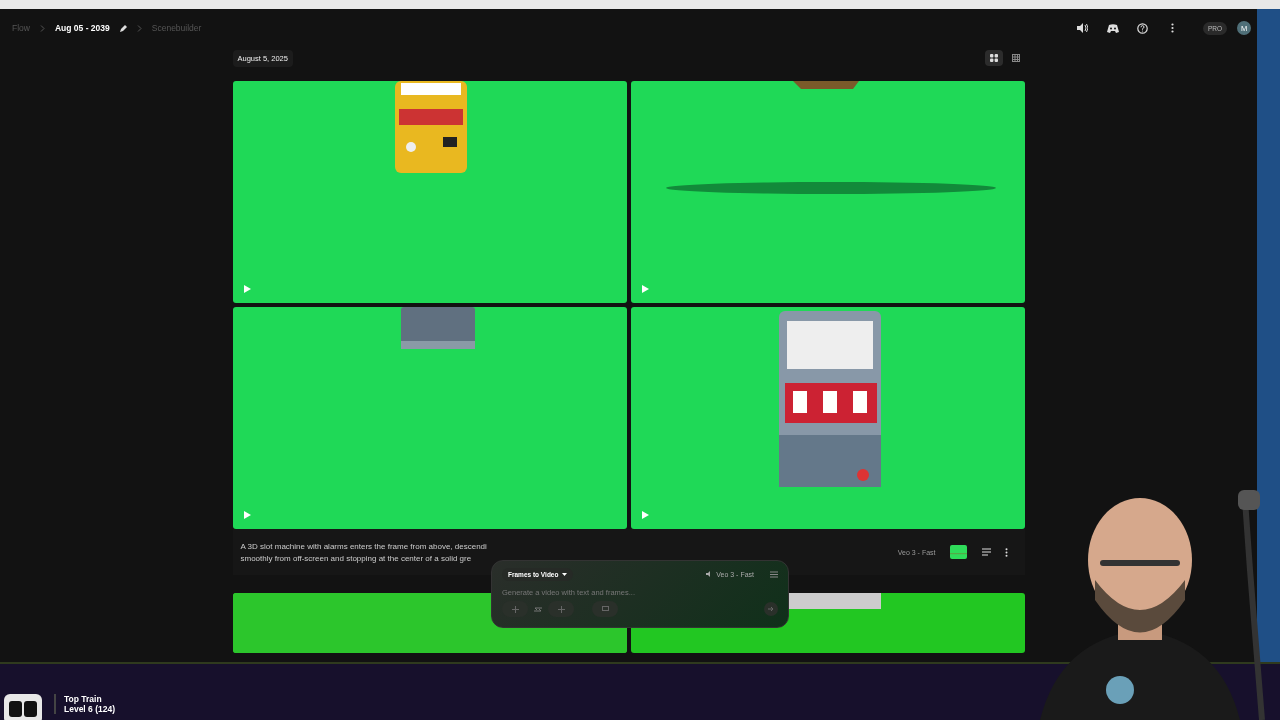 Image resolution: width=1280 pixels, height=720 pixels. What do you see at coordinates (123, 28) in the screenshot?
I see `pencil-icon` at bounding box center [123, 28].